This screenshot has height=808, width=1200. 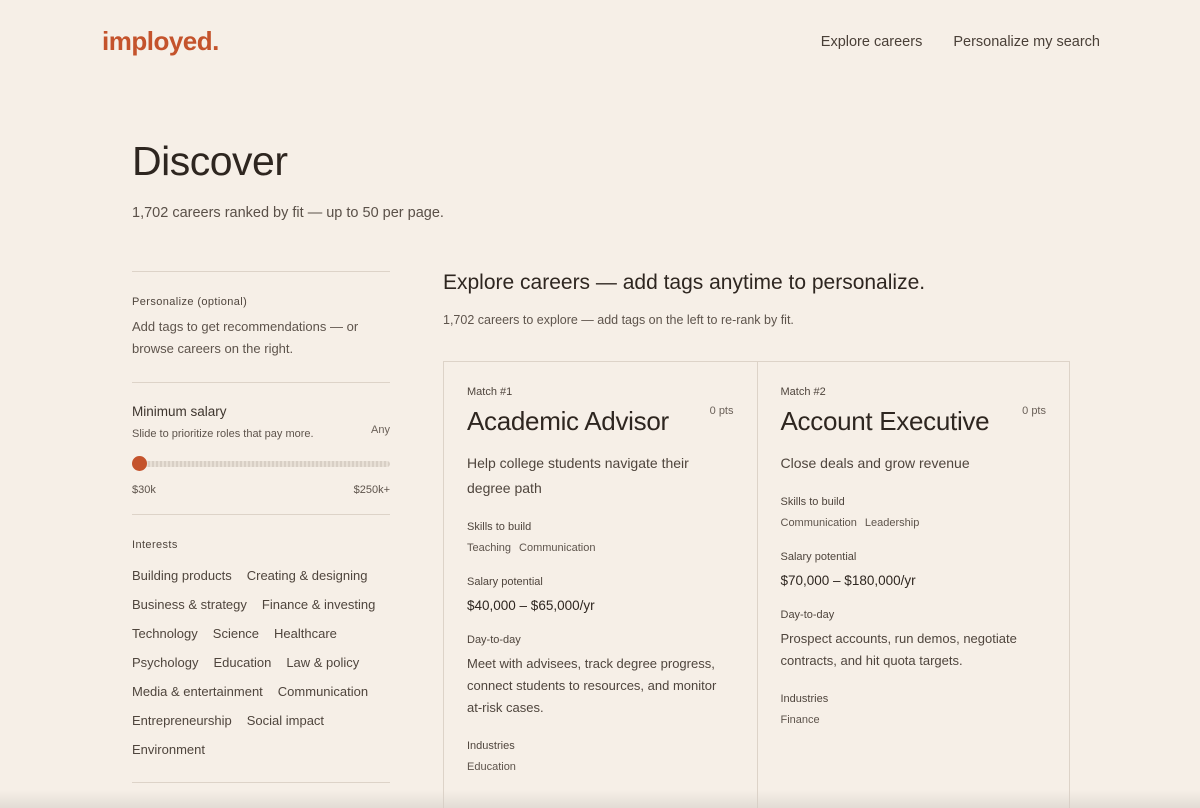 I want to click on salary-slider-range: $30k $250k+, so click(x=261, y=490).